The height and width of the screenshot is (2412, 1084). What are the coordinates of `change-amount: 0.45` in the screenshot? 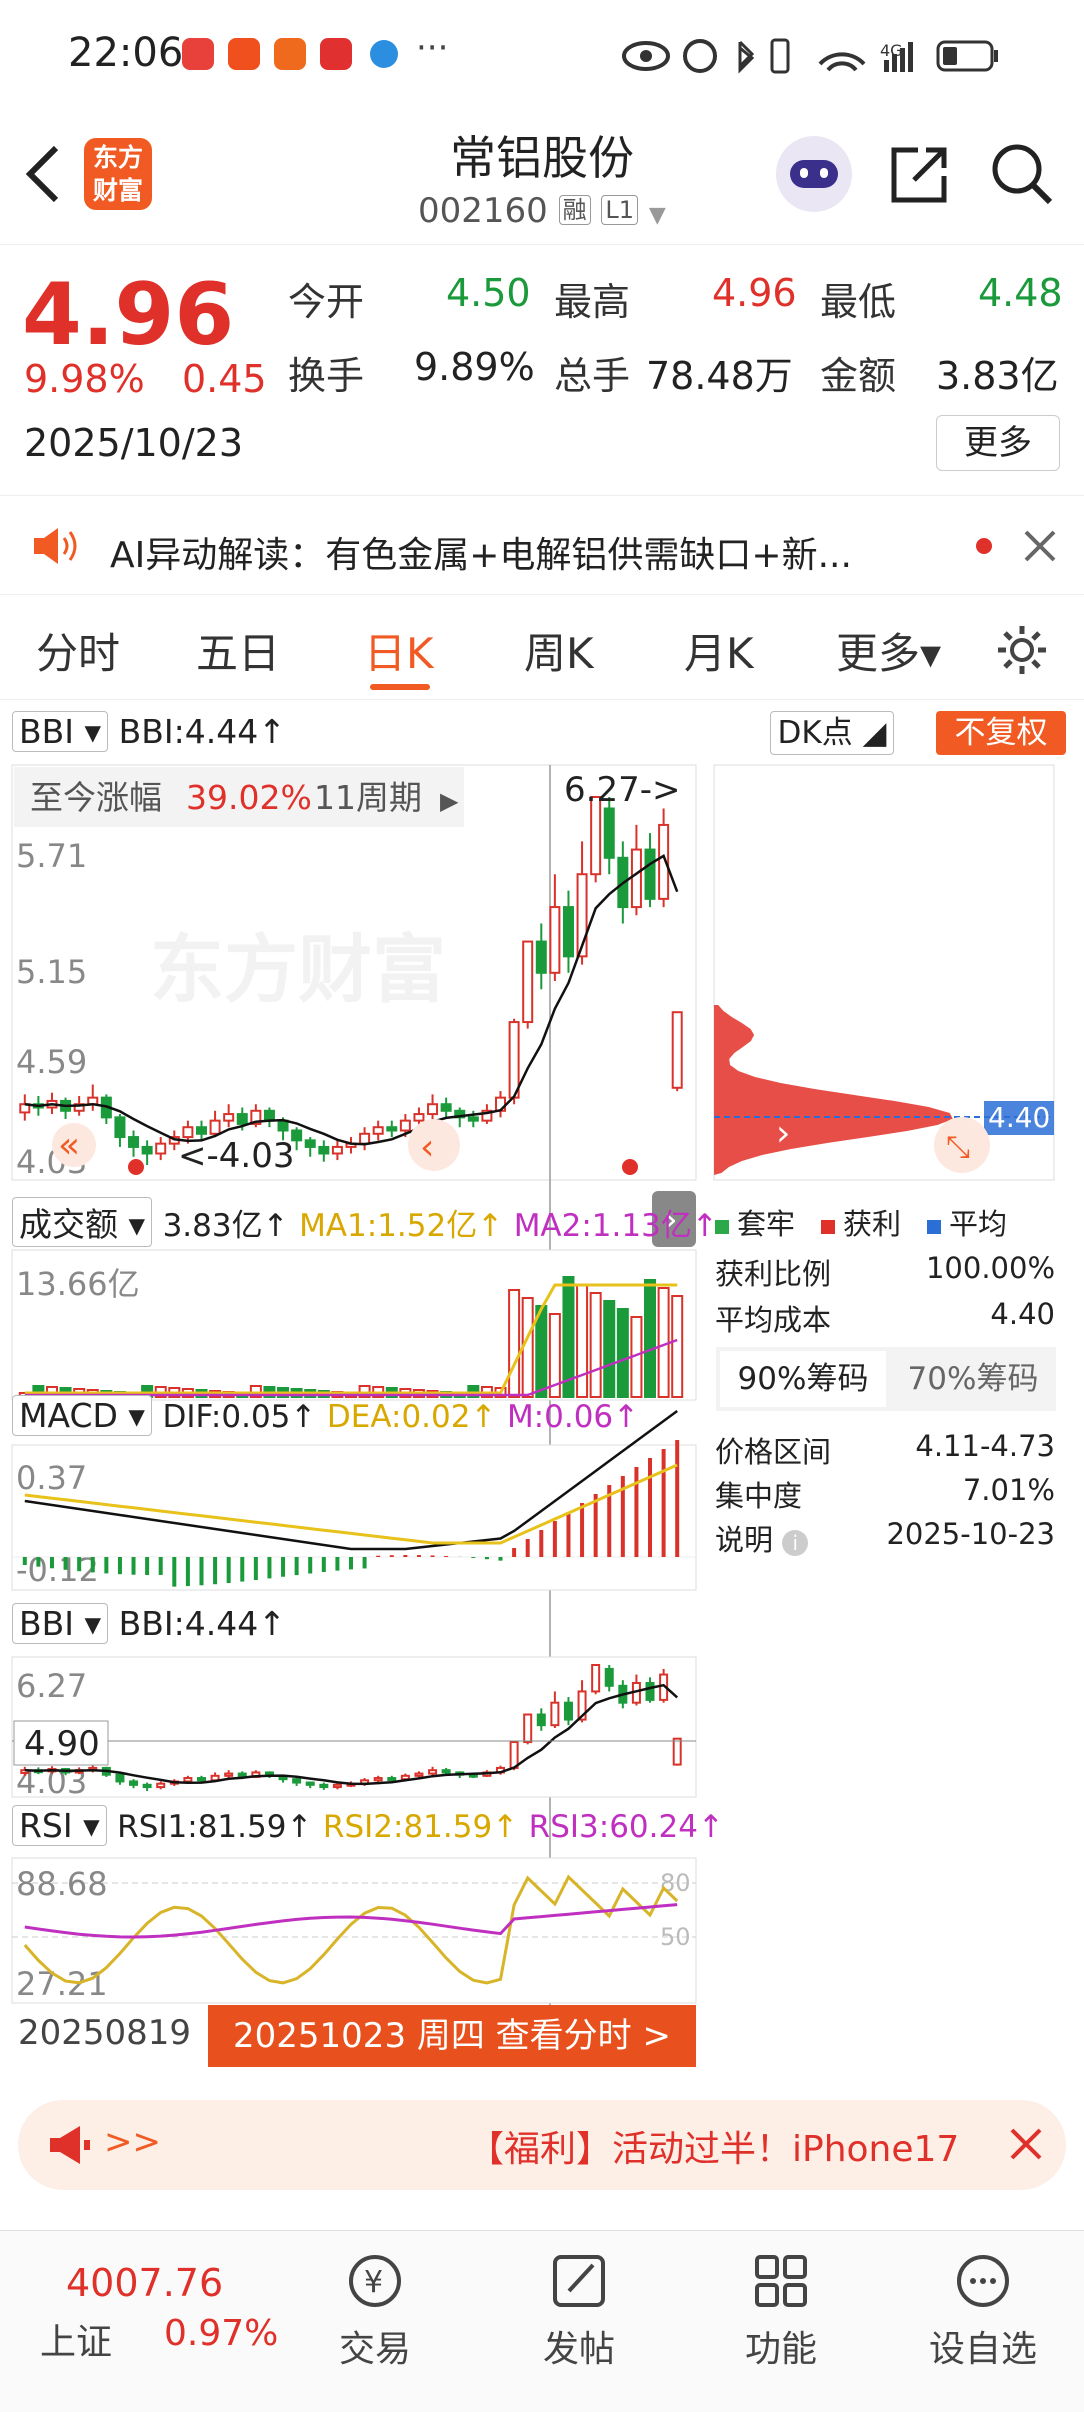 It's located at (224, 379).